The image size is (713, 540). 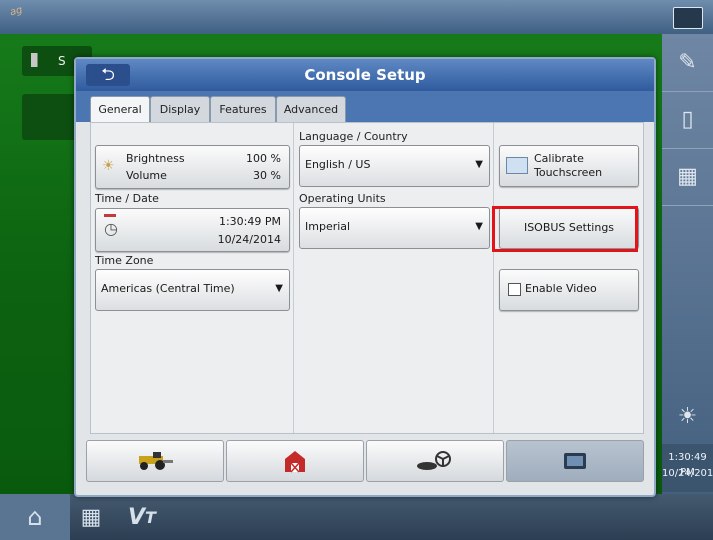 What do you see at coordinates (687, 177) in the screenshot?
I see `calendar-icon: ▦` at bounding box center [687, 177].